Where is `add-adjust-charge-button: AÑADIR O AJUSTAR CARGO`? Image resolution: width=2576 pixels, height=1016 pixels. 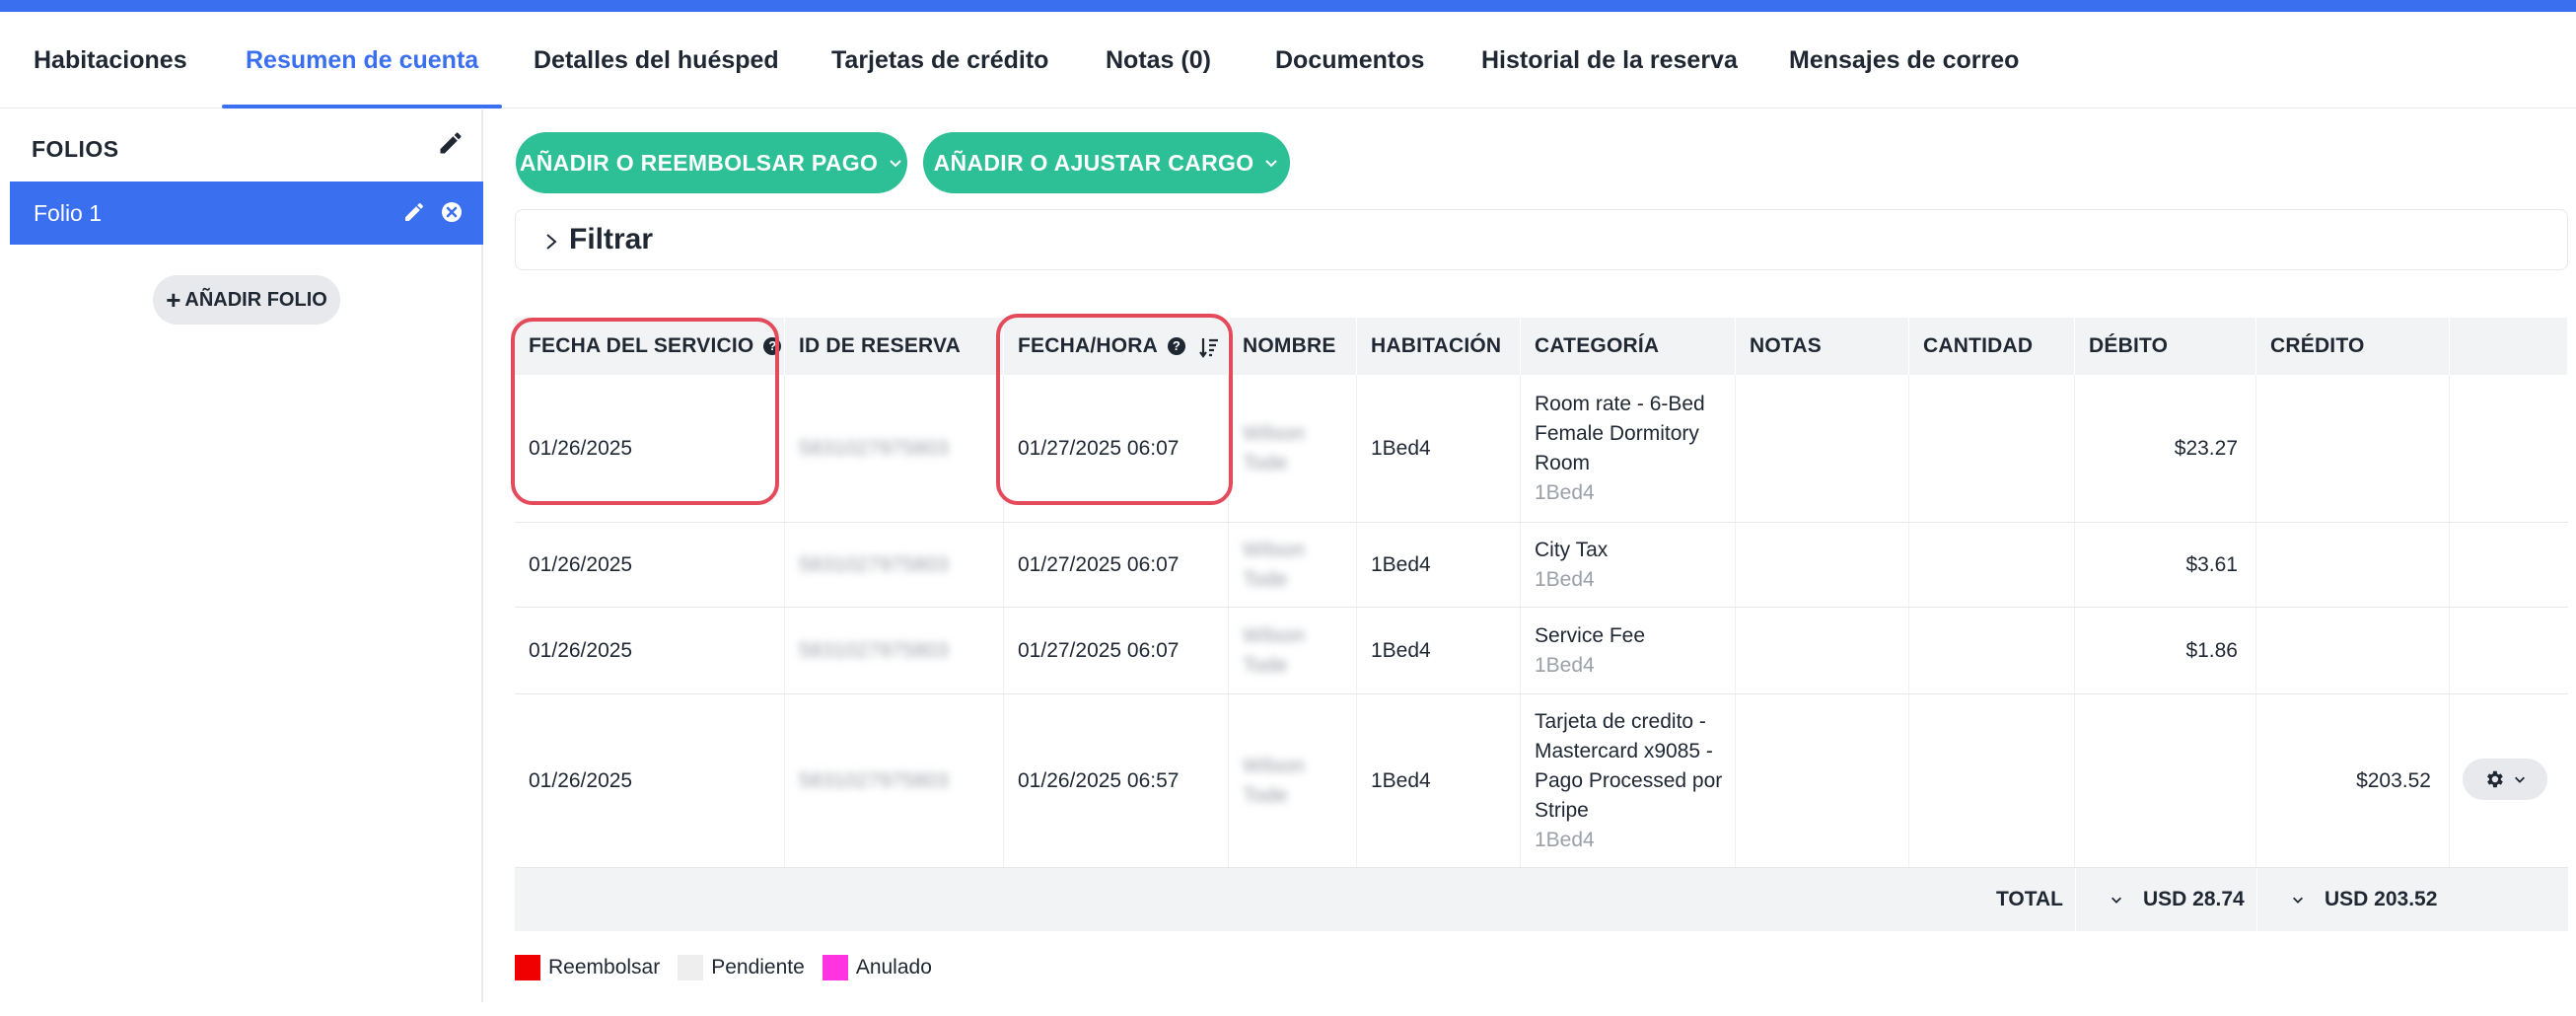
add-adjust-charge-button: AÑADIR O AJUSTAR CARGO is located at coordinates (1106, 162).